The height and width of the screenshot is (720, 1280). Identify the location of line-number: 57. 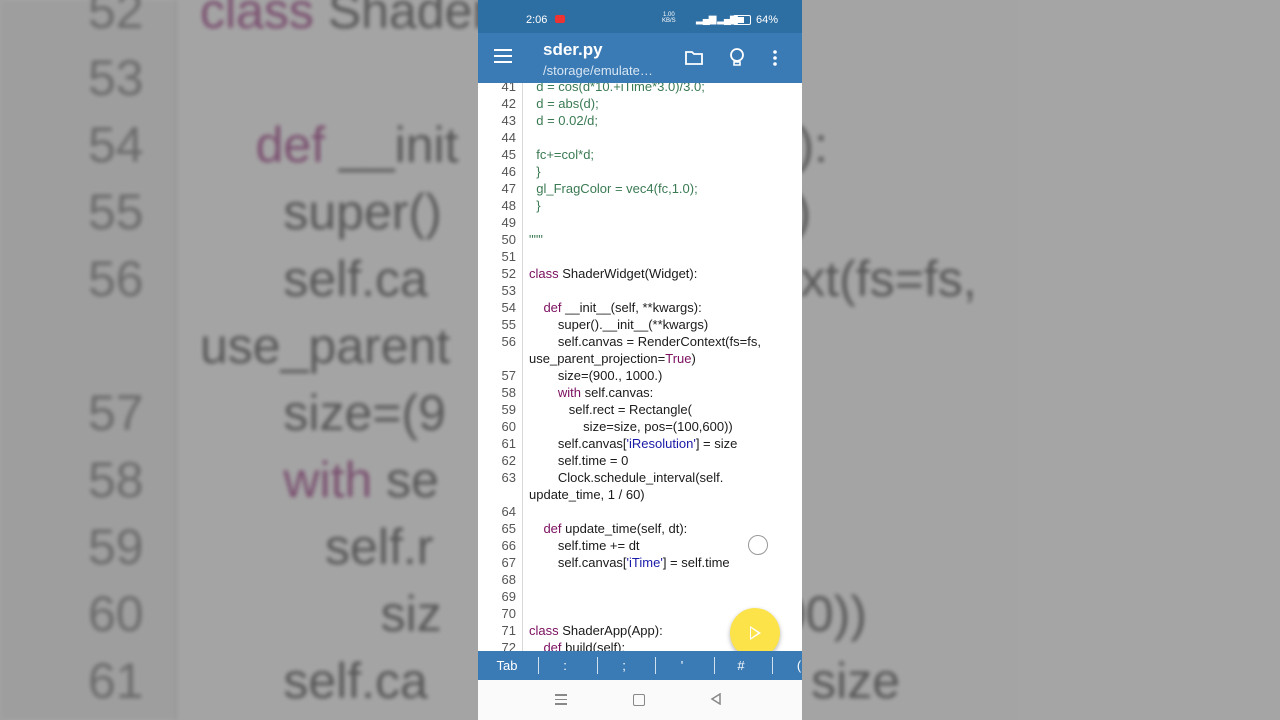
(508, 375).